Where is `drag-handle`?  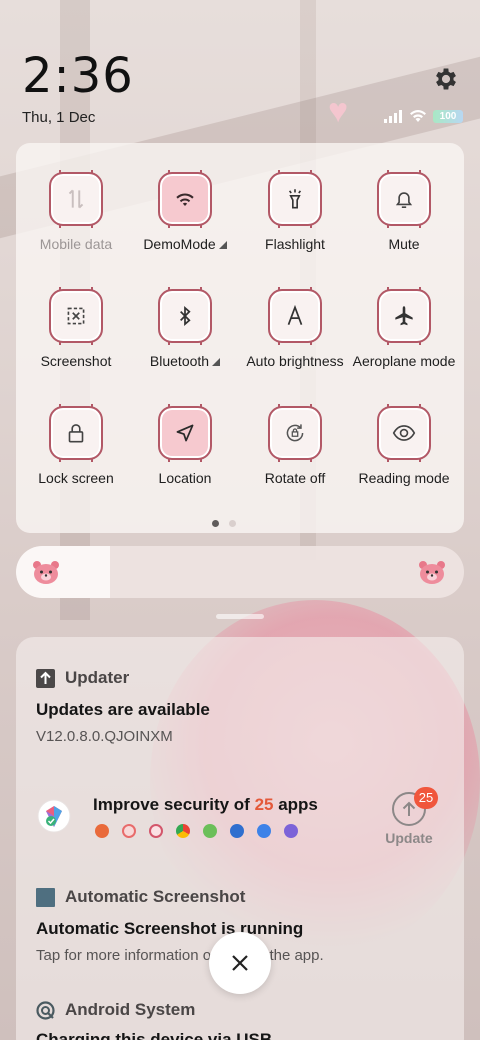 drag-handle is located at coordinates (240, 616).